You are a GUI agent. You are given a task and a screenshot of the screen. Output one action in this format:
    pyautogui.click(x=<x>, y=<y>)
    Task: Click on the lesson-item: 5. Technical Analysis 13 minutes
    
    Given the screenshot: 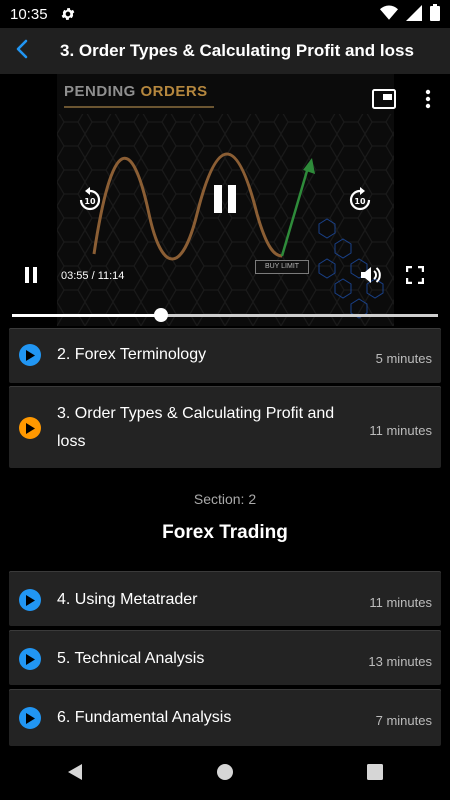 What is the action you would take?
    pyautogui.click(x=225, y=657)
    